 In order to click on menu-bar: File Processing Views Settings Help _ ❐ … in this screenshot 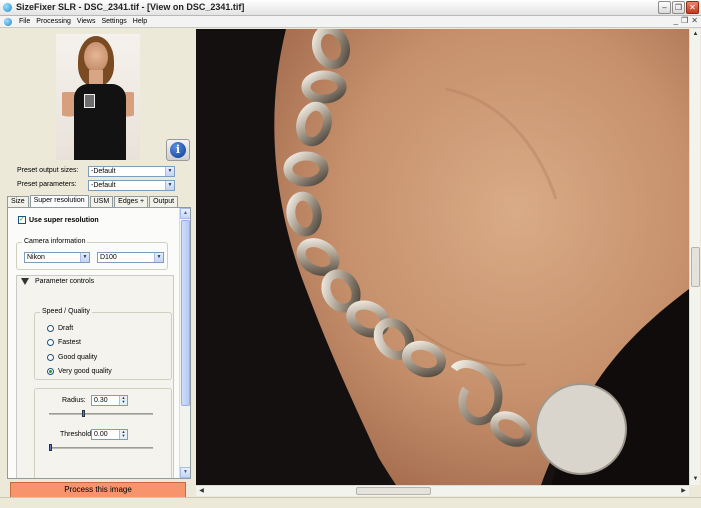, I will do `click(350, 22)`.